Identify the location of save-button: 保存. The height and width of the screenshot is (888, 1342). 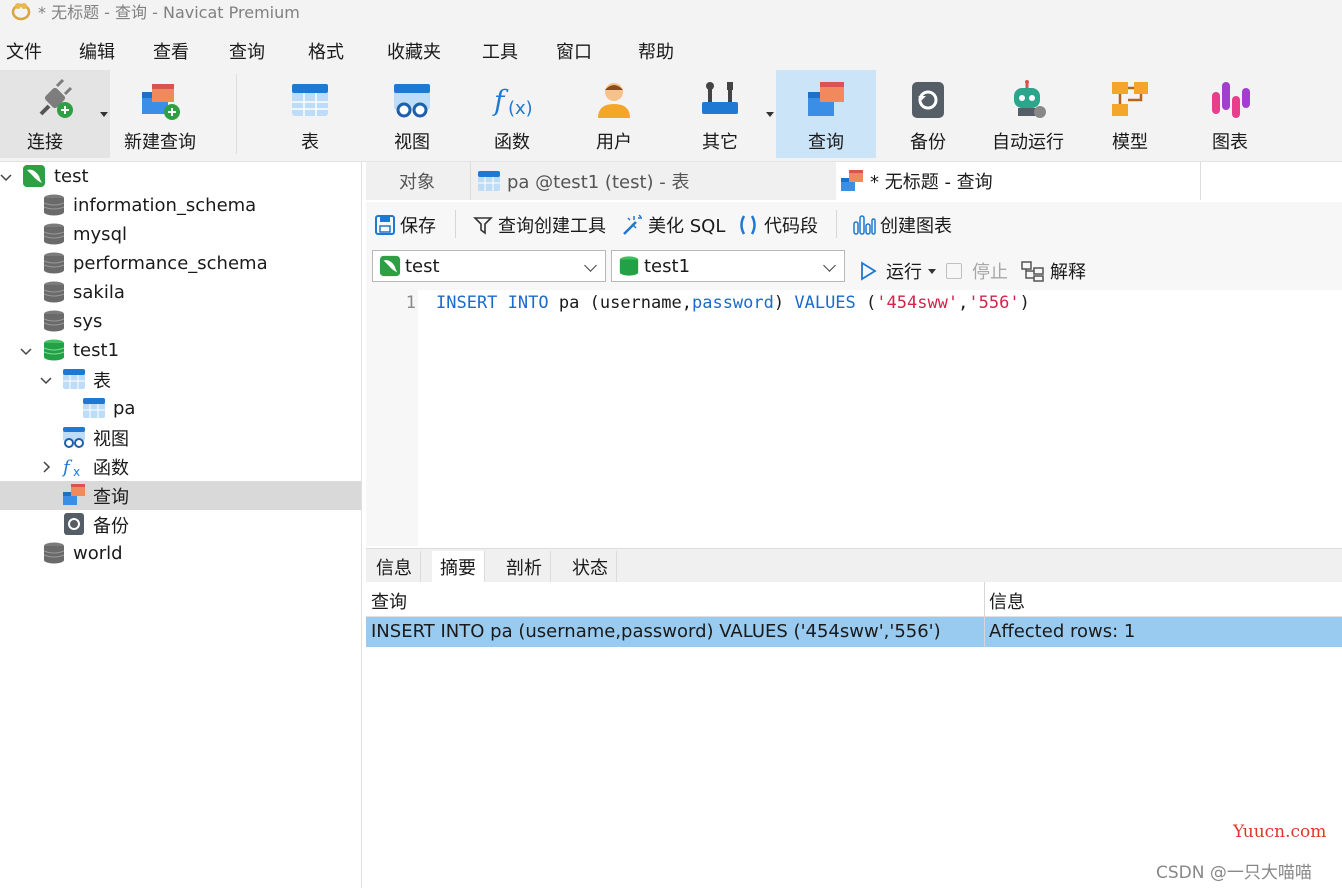
(405, 225).